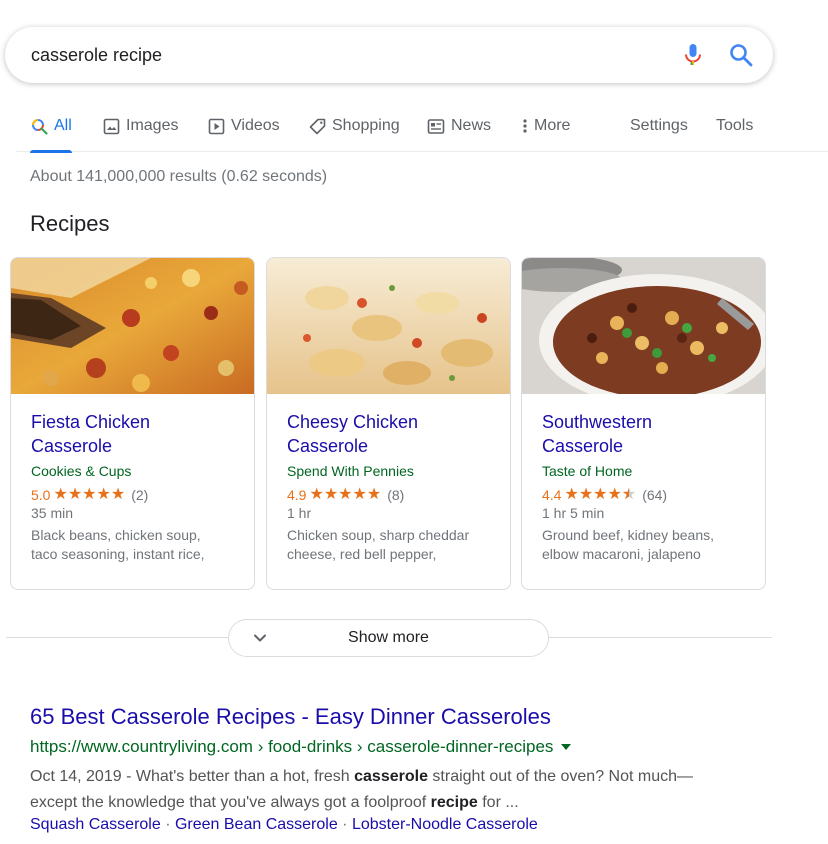 This screenshot has width=828, height=844. I want to click on search-color-icon, so click(39, 126).